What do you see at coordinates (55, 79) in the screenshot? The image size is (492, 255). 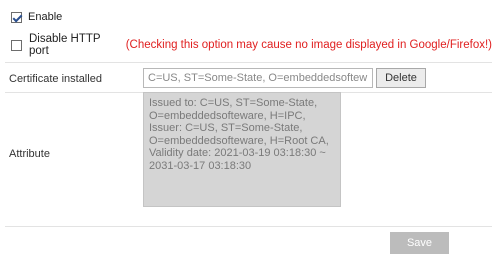 I see `certificate-label: Certificate installed` at bounding box center [55, 79].